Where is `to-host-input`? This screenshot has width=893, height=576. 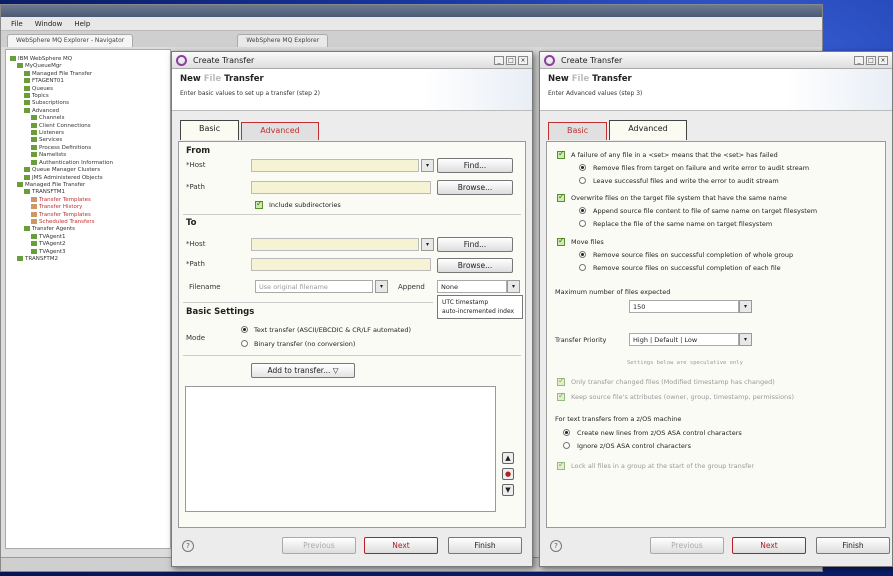
to-host-input is located at coordinates (335, 244).